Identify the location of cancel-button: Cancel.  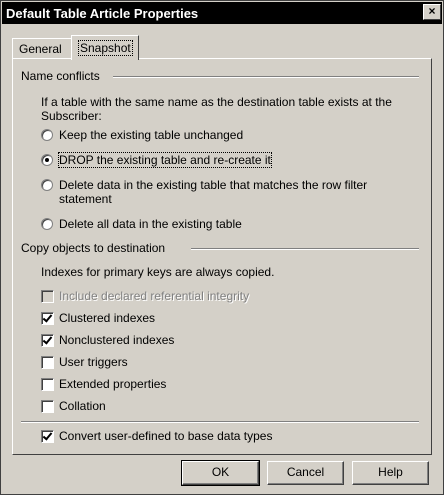
(305, 473).